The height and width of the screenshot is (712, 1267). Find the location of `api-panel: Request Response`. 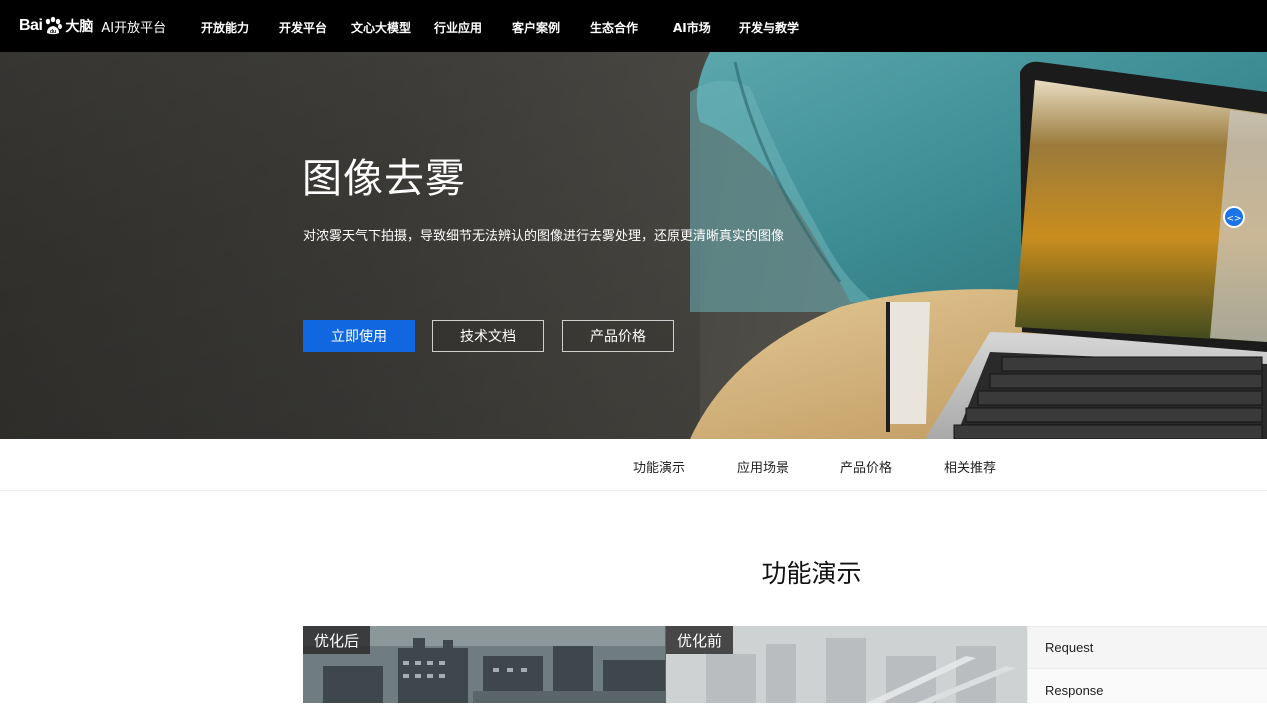

api-panel: Request Response is located at coordinates (1147, 664).